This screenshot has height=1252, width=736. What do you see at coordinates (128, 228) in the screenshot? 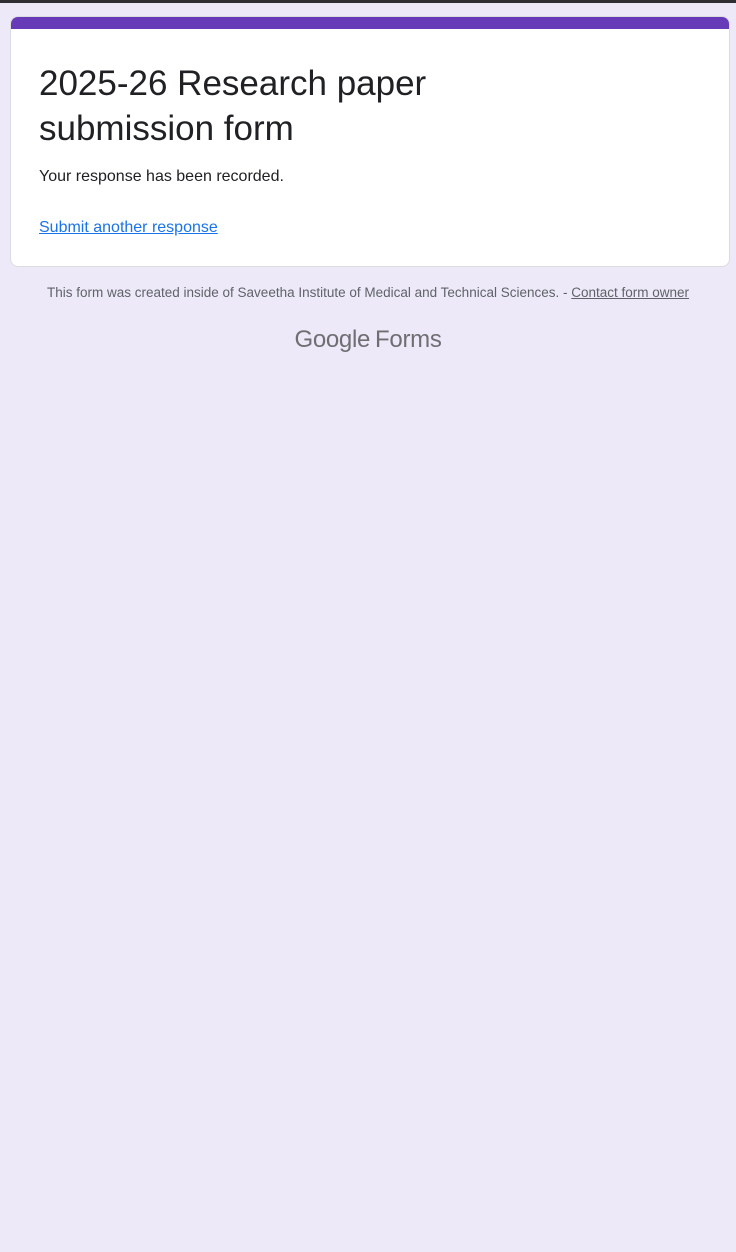
I see `submit-another-response-link: Submit another response` at bounding box center [128, 228].